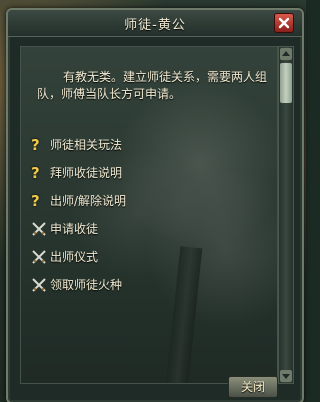  What do you see at coordinates (86, 145) in the screenshot?
I see `option-label: 师徒相关玩法` at bounding box center [86, 145].